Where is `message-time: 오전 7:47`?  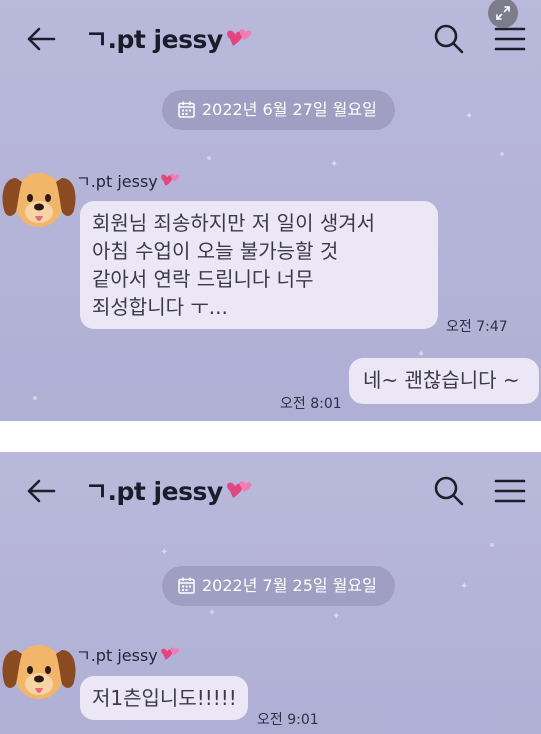 message-time: 오전 7:47 is located at coordinates (477, 327).